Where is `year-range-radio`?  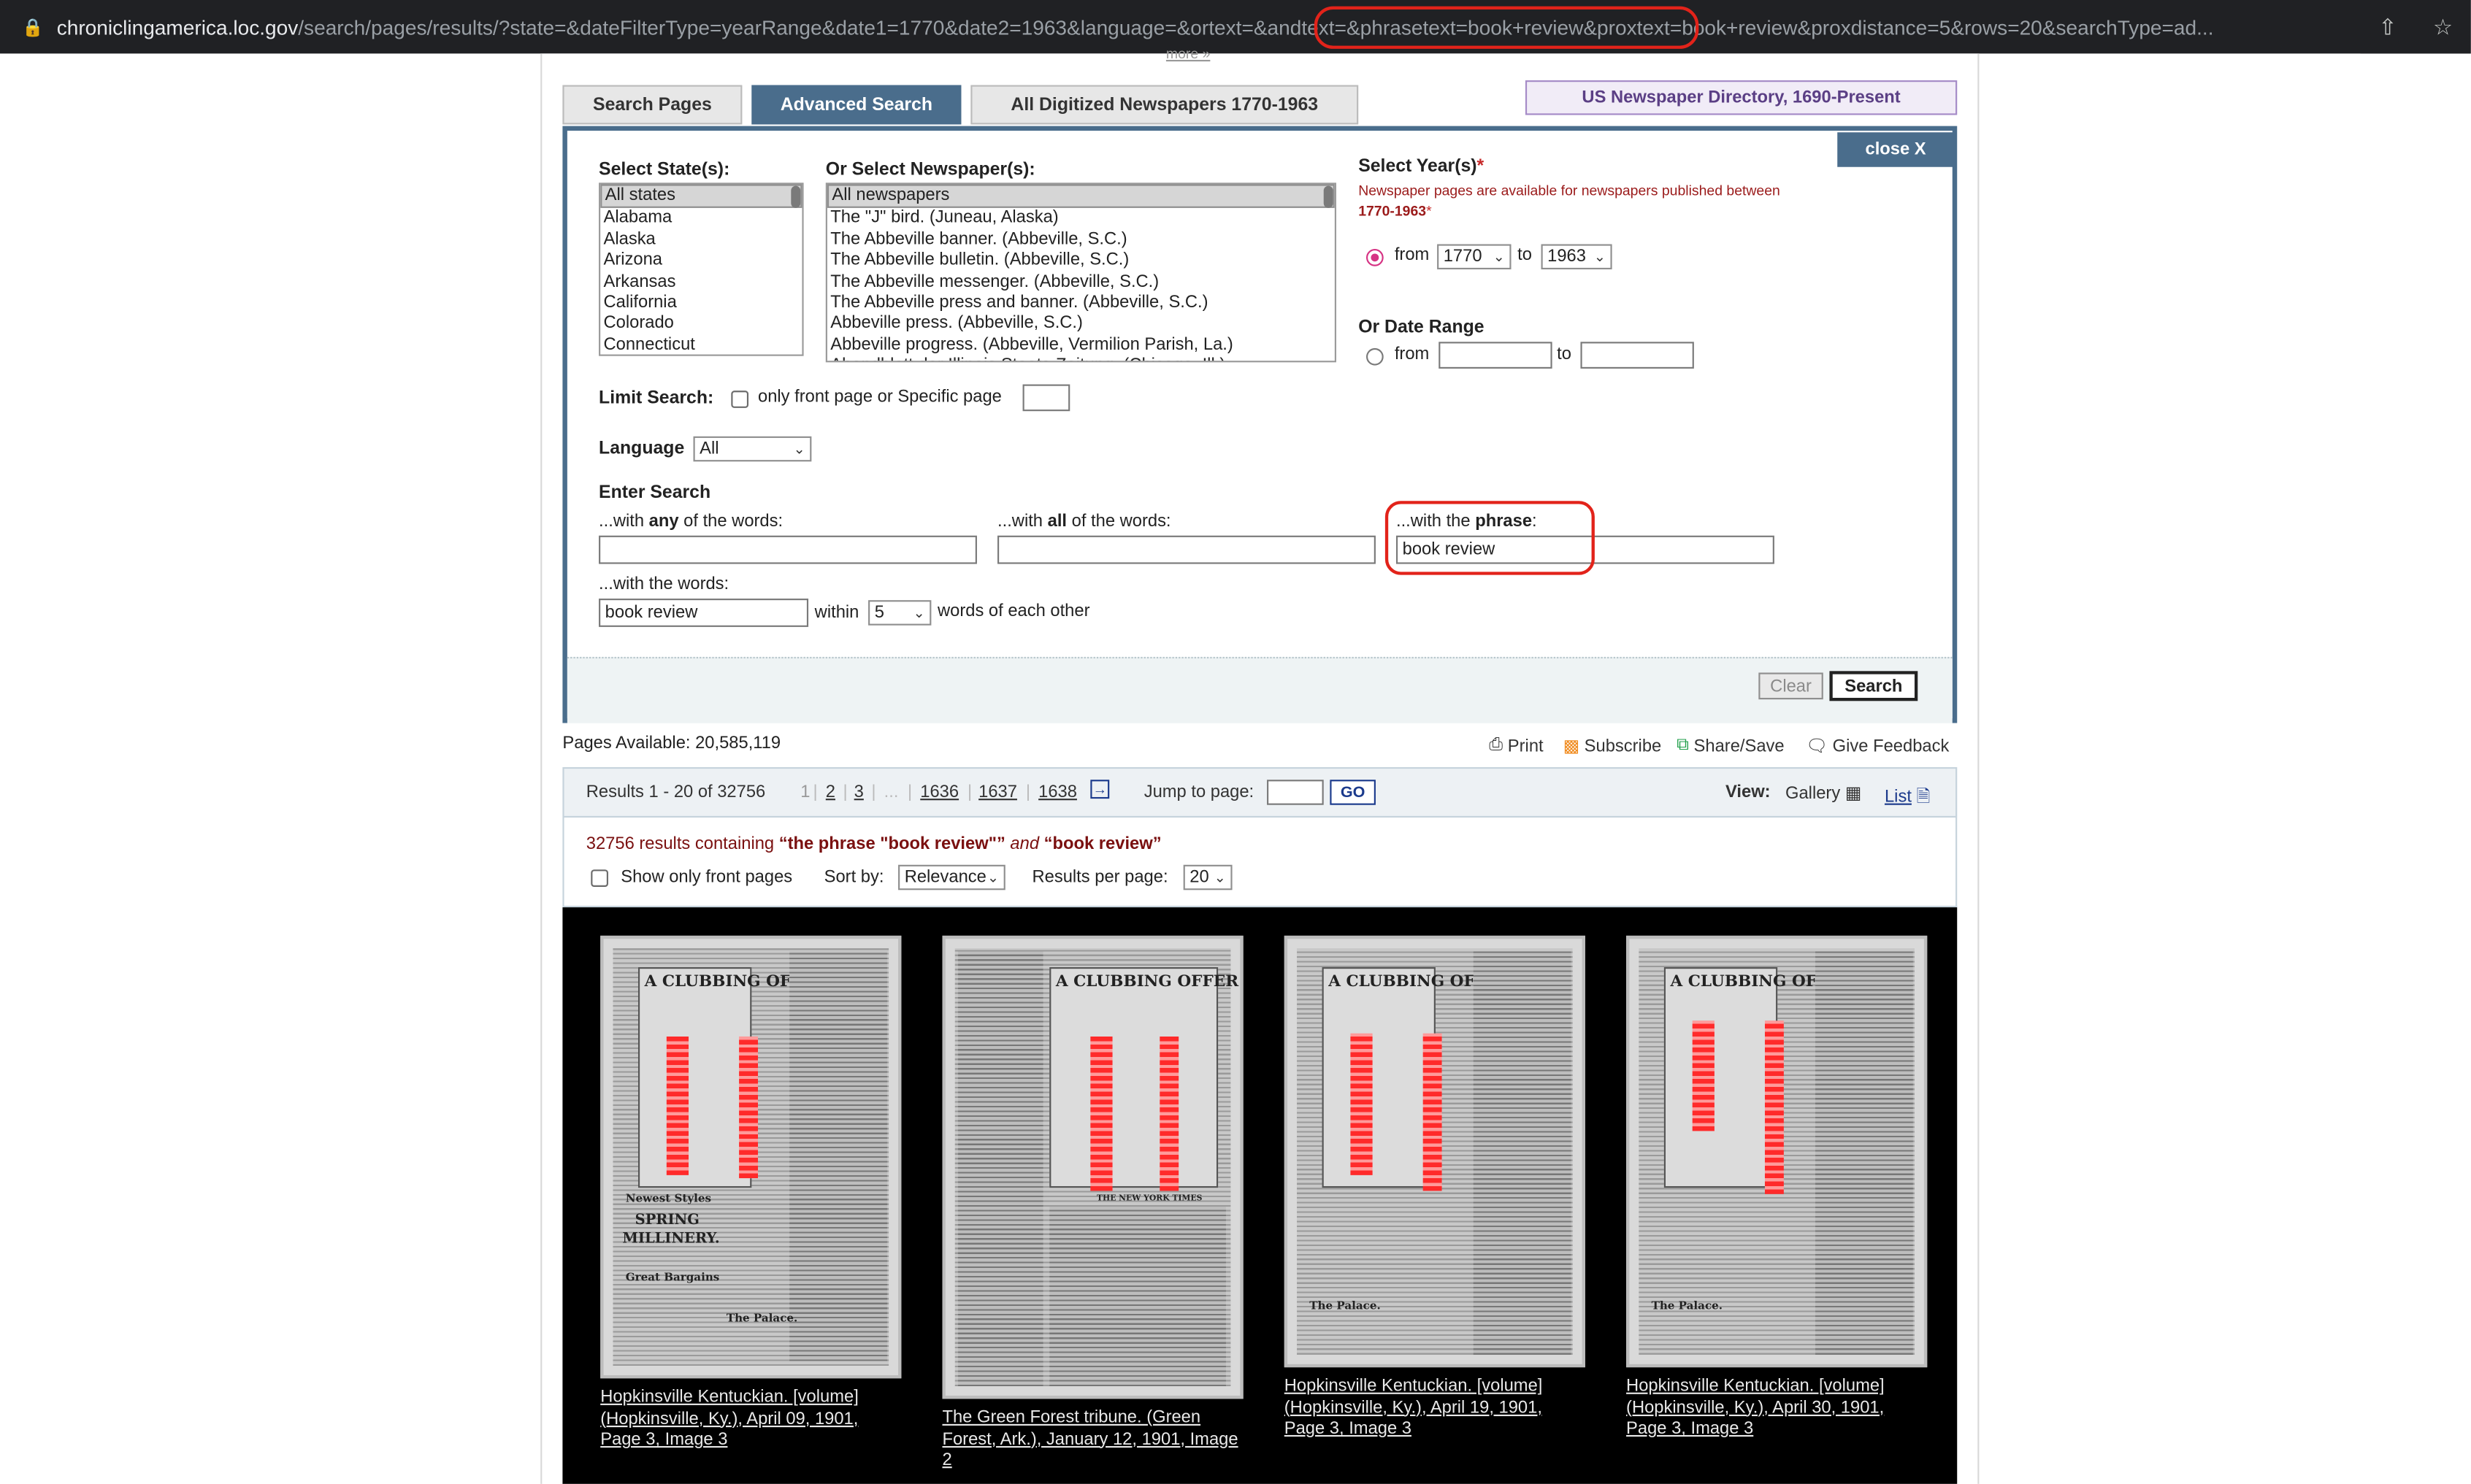 year-range-radio is located at coordinates (1374, 257).